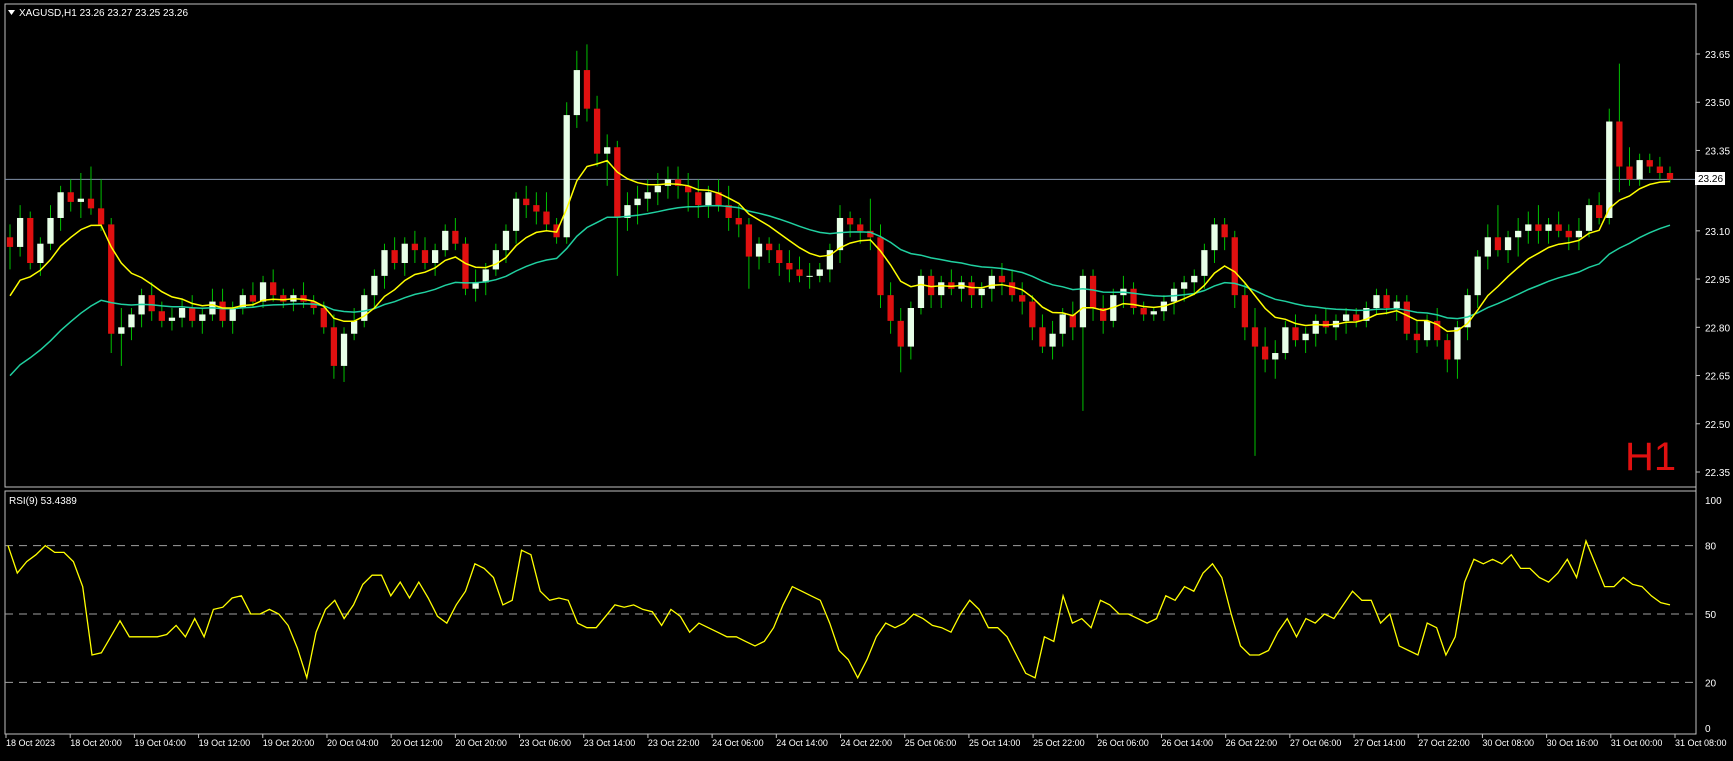  I want to click on price-tick-label: 22.35, so click(1717, 473).